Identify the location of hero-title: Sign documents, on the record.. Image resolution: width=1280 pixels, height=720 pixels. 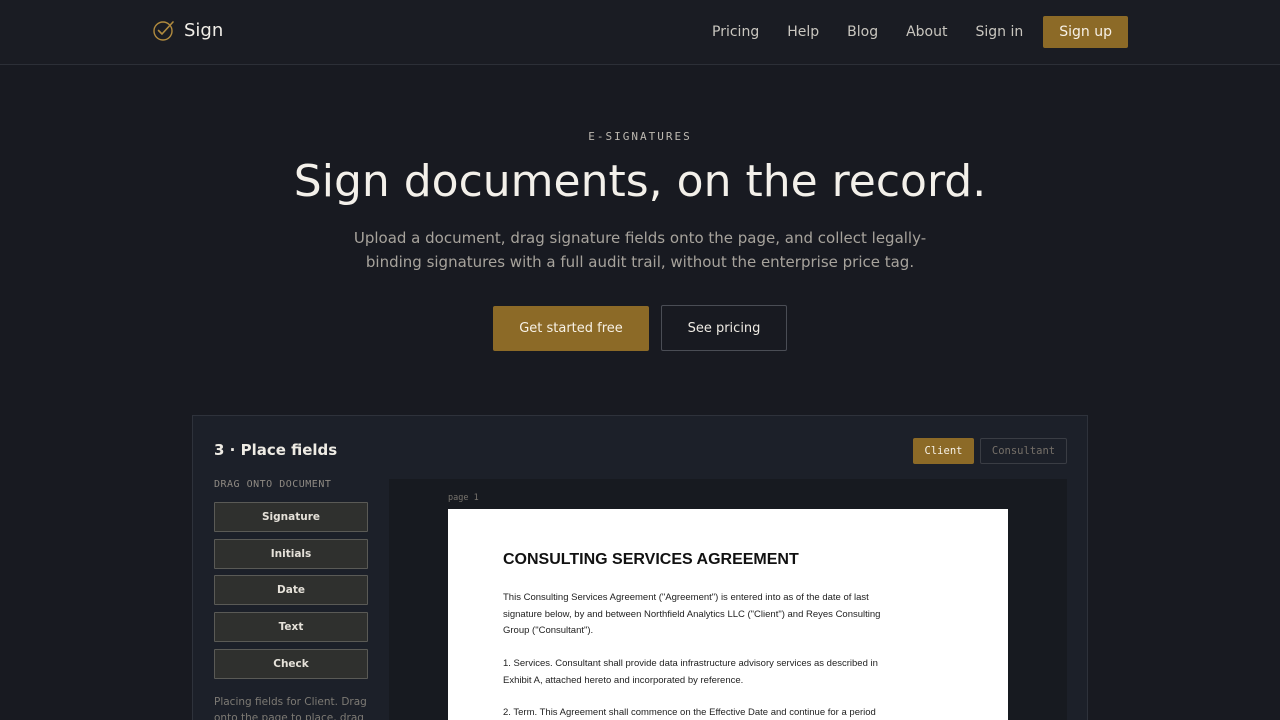
(640, 181).